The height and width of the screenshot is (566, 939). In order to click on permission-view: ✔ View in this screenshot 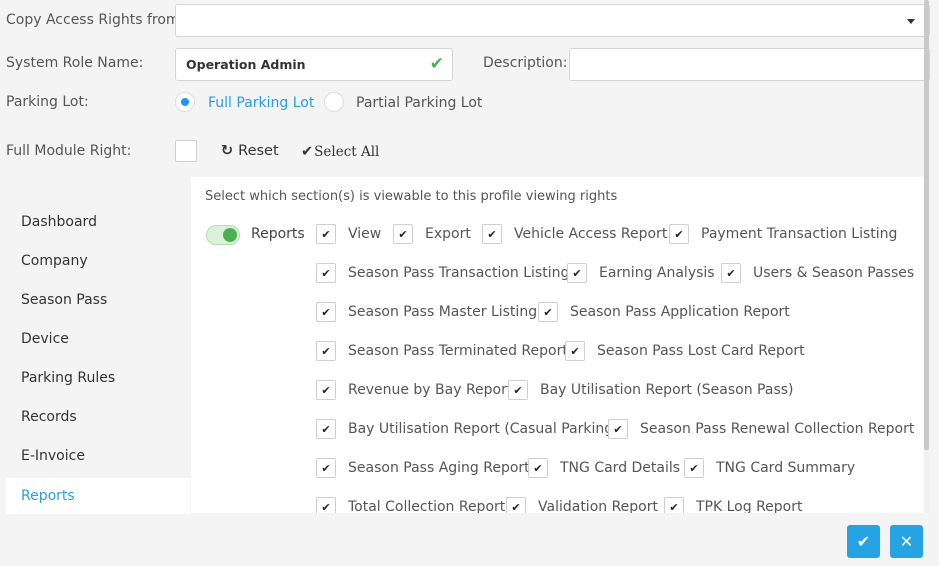, I will do `click(348, 234)`.